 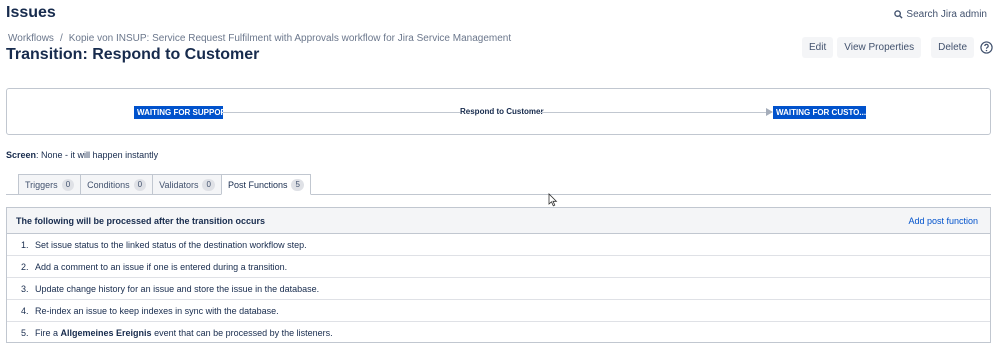 I want to click on tab-count-badge: 5, so click(x=297, y=184).